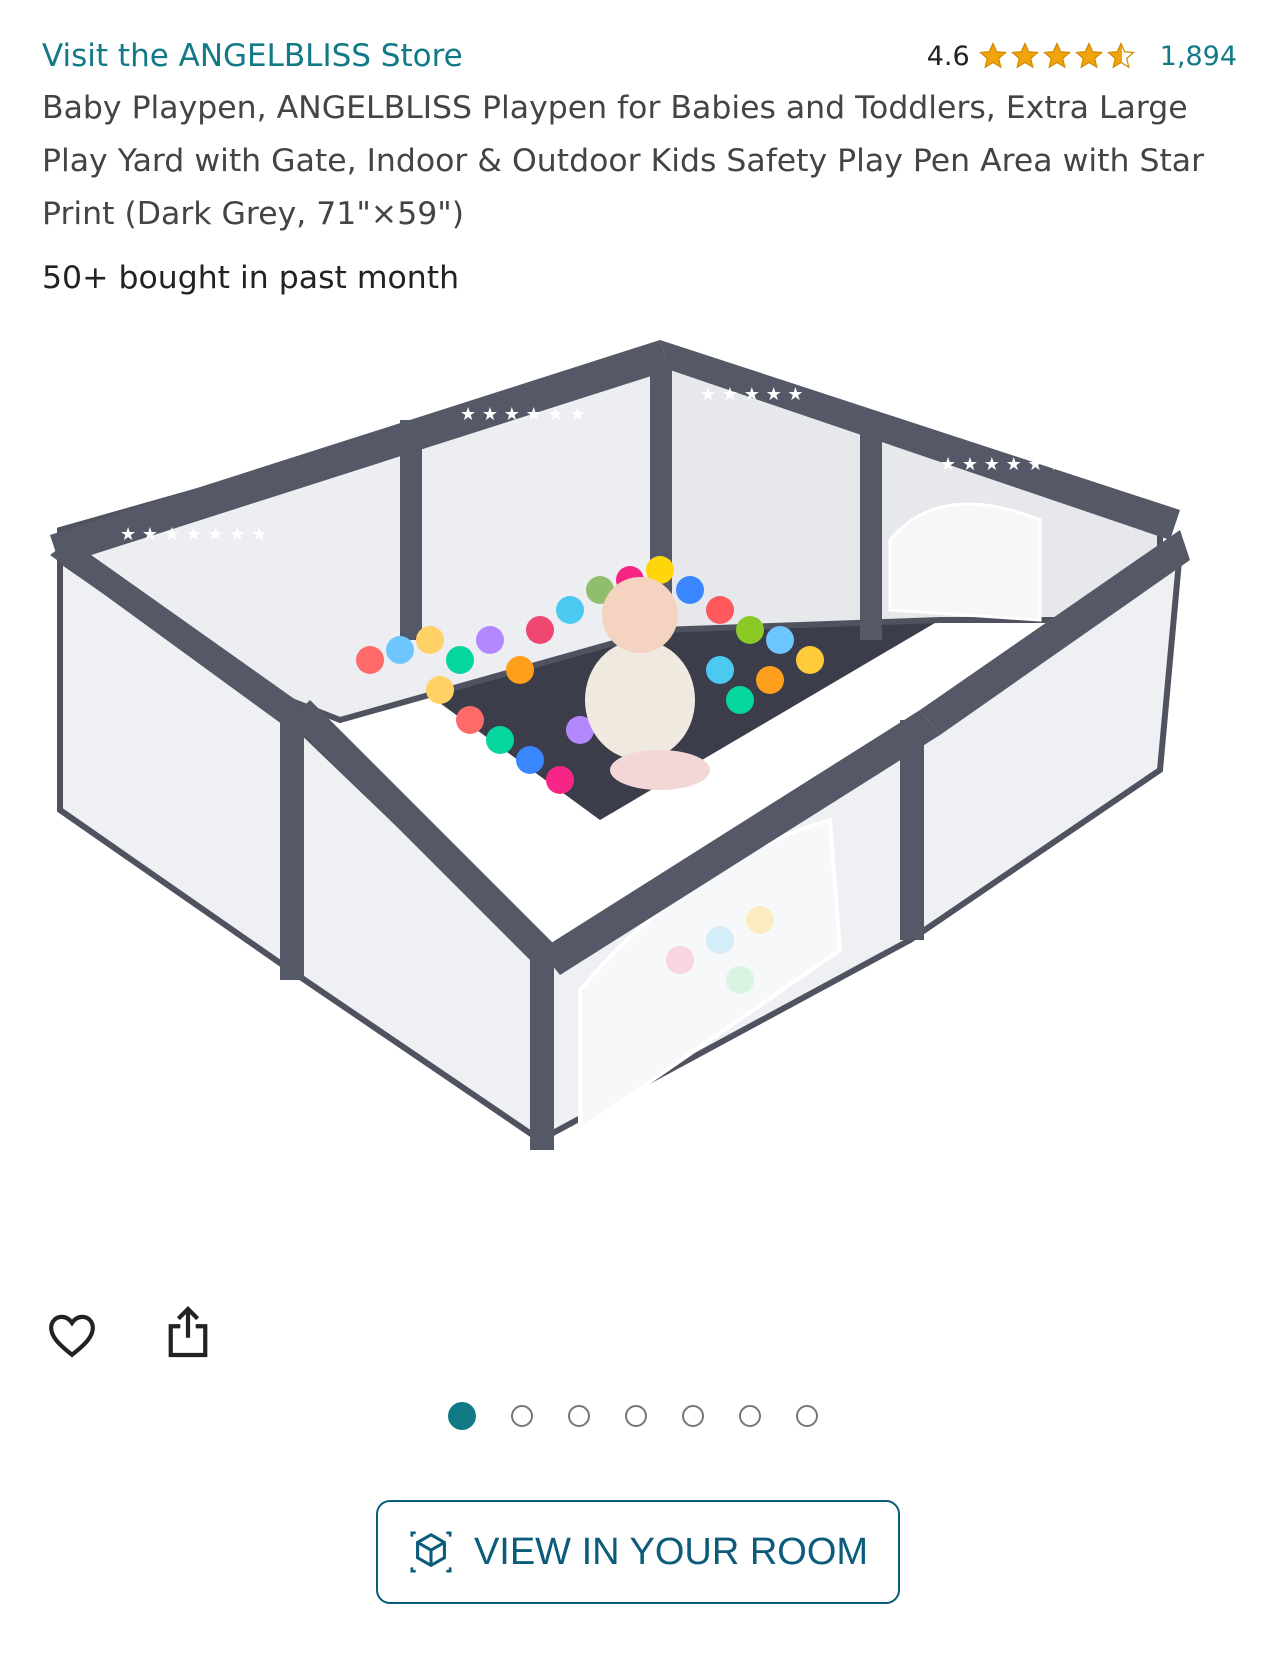 This screenshot has width=1276, height=1671. I want to click on ar-cube-icon, so click(431, 1552).